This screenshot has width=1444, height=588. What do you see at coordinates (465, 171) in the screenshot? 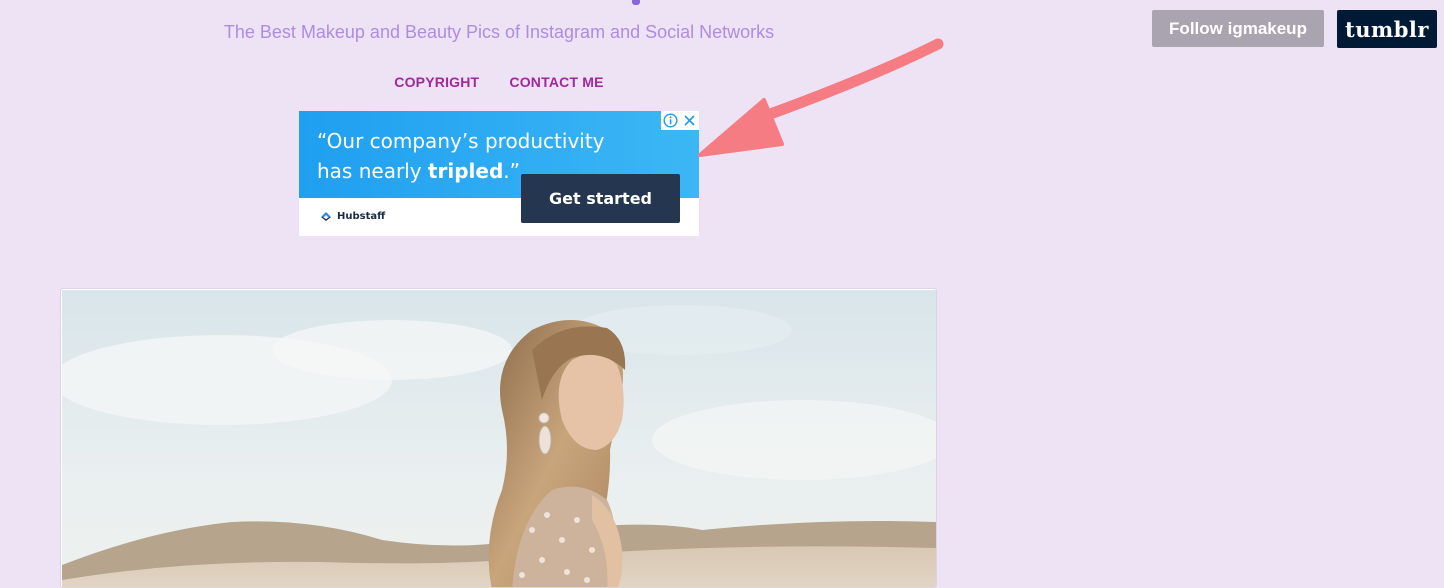
I see `ad-quote-emphasis: tripled` at bounding box center [465, 171].